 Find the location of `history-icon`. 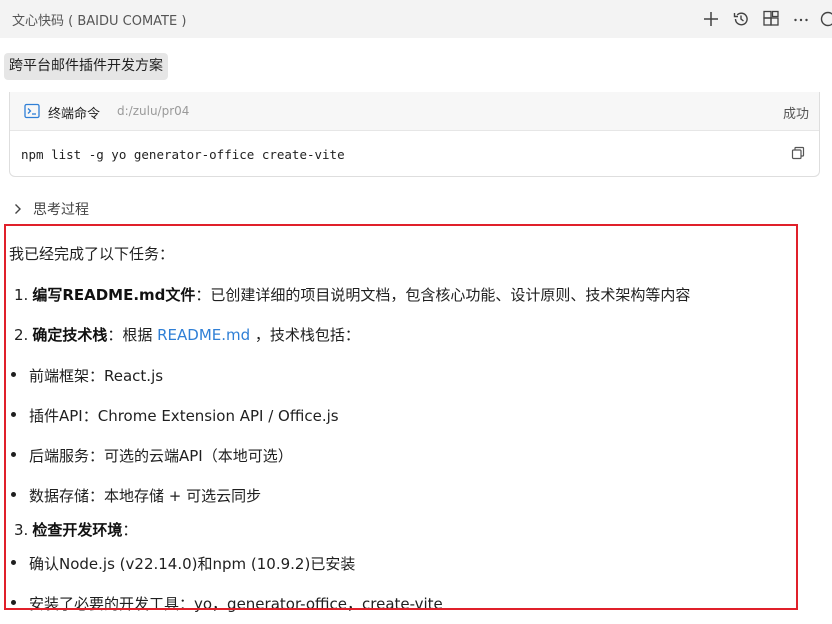

history-icon is located at coordinates (741, 19).